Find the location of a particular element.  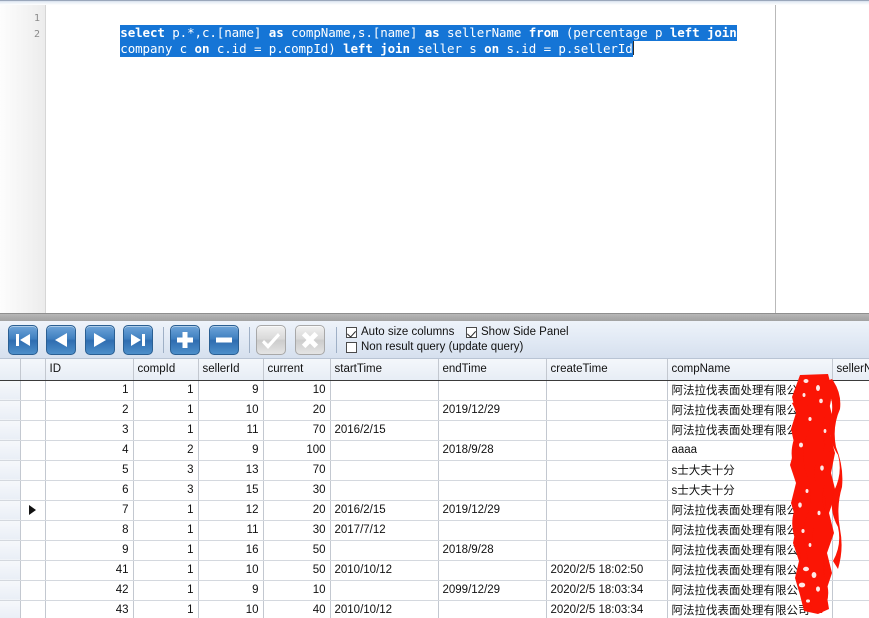

cell-sellerid: 12 is located at coordinates (231, 510).